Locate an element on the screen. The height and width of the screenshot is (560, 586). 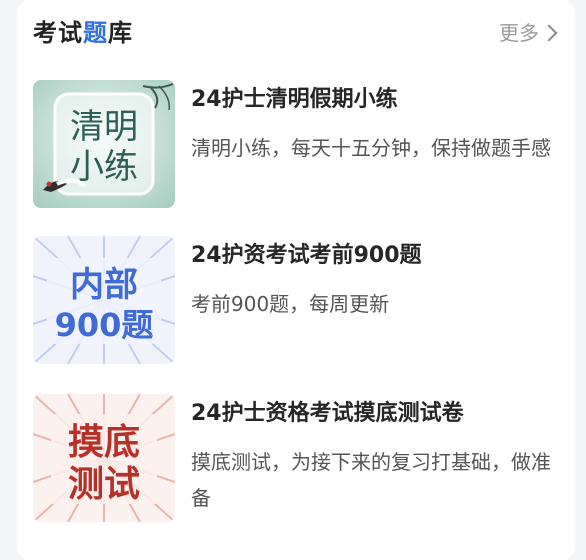
item-desc: 考前900题，每周更新 is located at coordinates (290, 304).